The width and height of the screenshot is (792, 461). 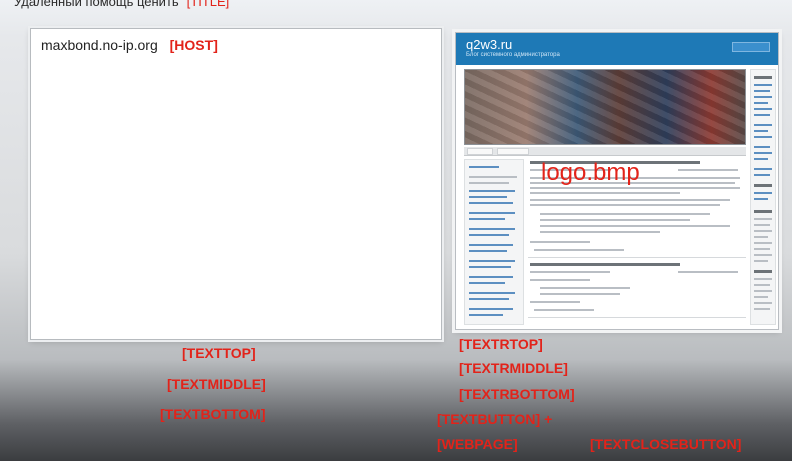 What do you see at coordinates (208, 4) in the screenshot?
I see `title-placeholder-tag: [TITLE]` at bounding box center [208, 4].